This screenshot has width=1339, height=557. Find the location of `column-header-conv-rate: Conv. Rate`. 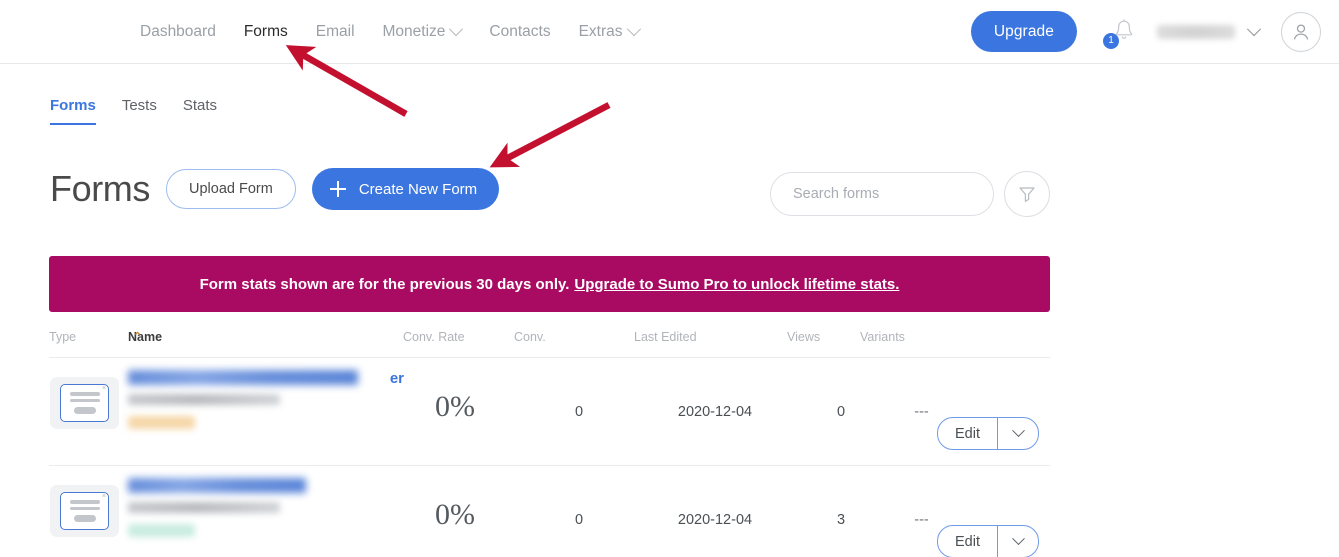

column-header-conv-rate: Conv. Rate is located at coordinates (434, 337).